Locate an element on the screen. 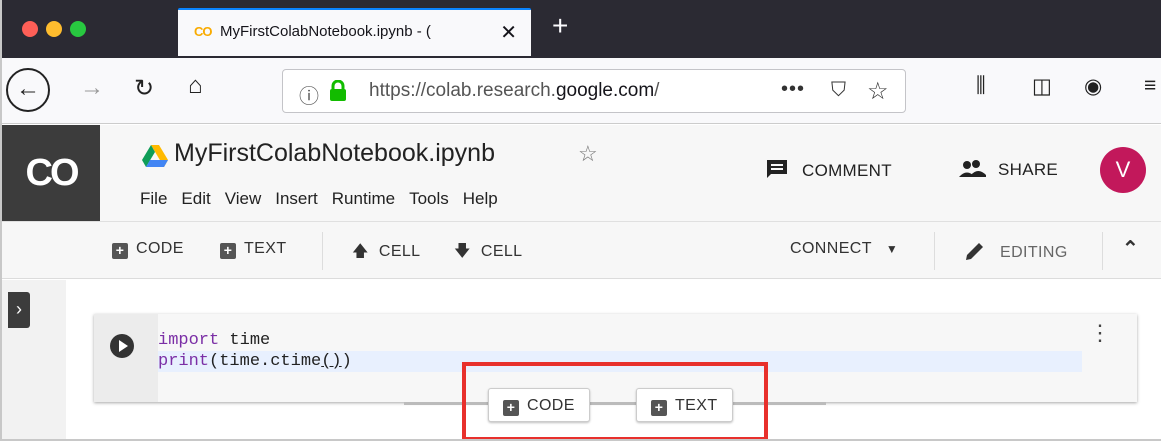  add-text-label: TEXT is located at coordinates (265, 248).